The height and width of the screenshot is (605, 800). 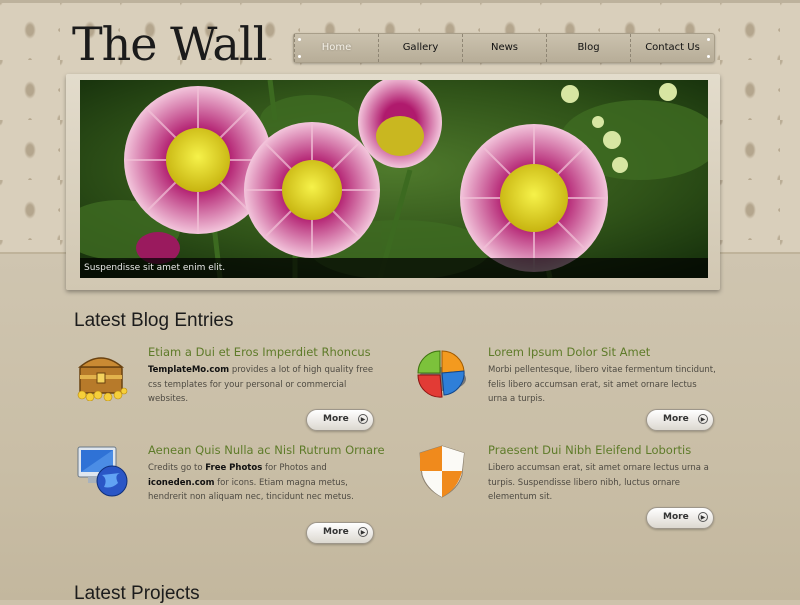 What do you see at coordinates (266, 450) in the screenshot?
I see `entry-title: Aenean Quis Nulla ac Nisl Rutrum Ornare` at bounding box center [266, 450].